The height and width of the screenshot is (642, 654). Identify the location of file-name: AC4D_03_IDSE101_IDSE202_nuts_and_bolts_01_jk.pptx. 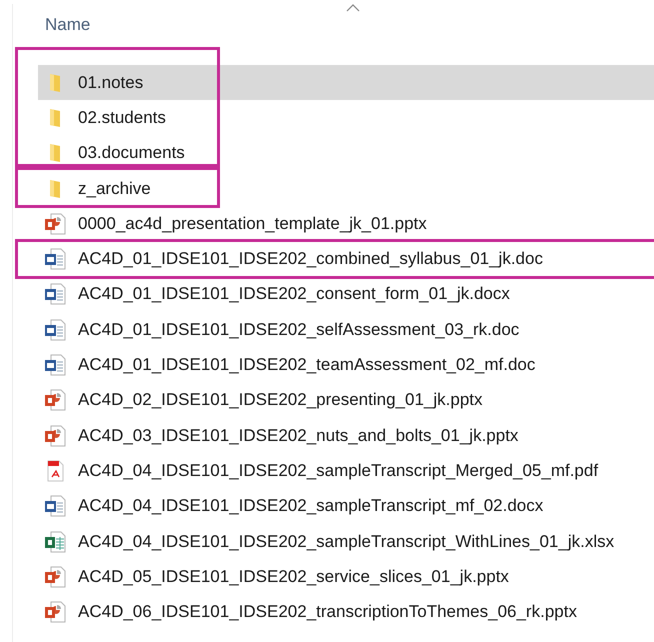
(298, 436).